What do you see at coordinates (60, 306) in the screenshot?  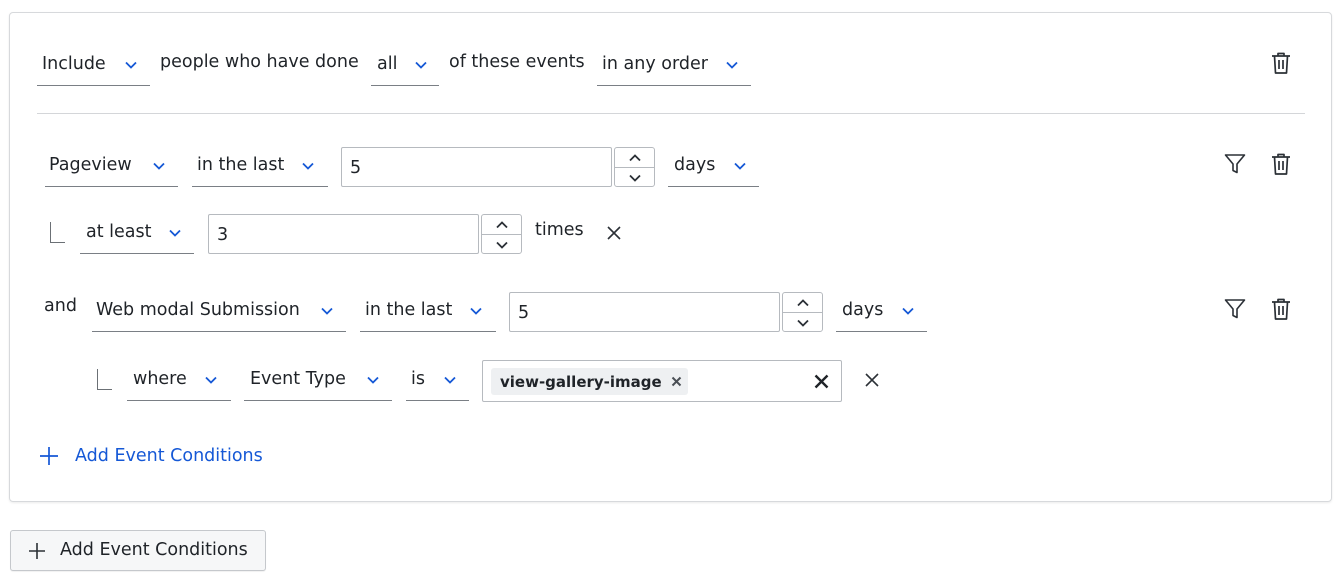 I see `and-connector-text: and` at bounding box center [60, 306].